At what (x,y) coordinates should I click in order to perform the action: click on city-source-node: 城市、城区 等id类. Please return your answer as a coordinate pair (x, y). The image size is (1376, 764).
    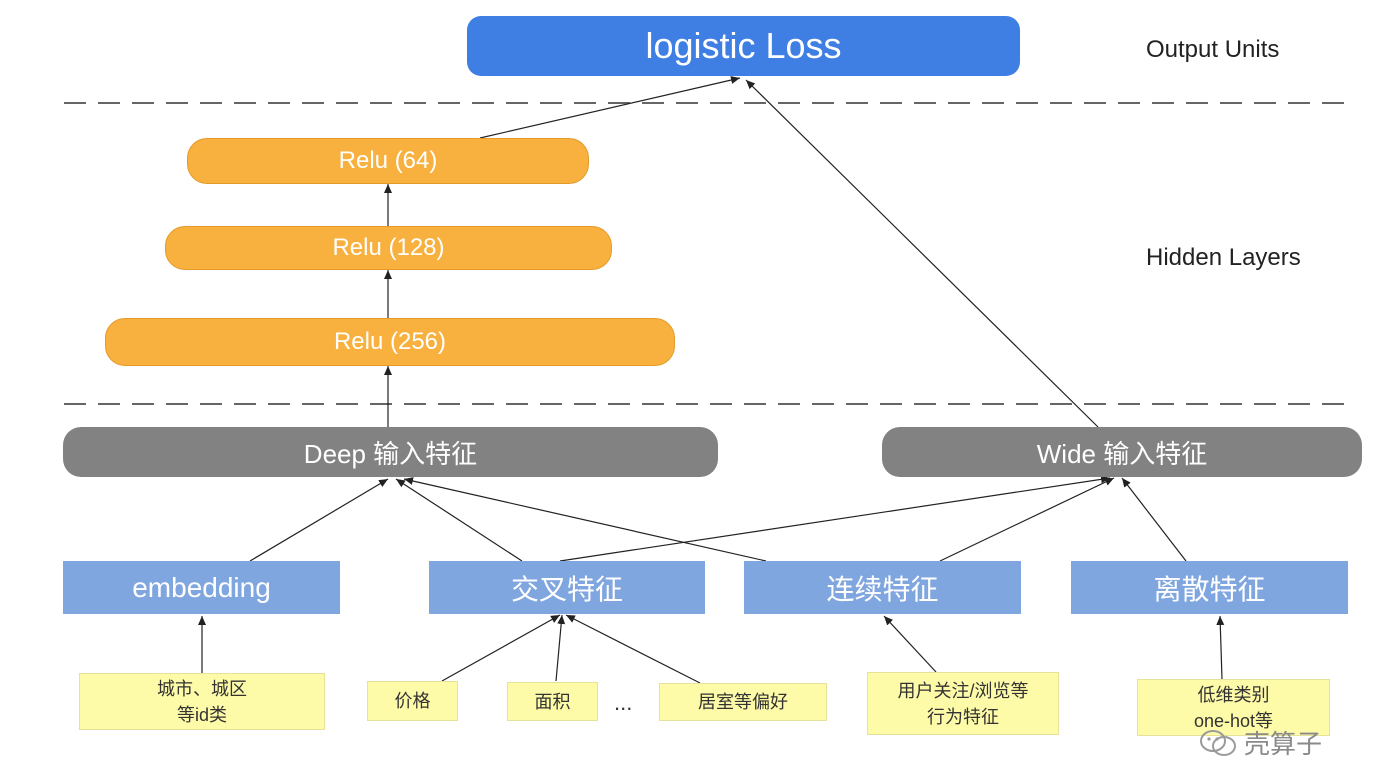
    Looking at the image, I should click on (202, 701).